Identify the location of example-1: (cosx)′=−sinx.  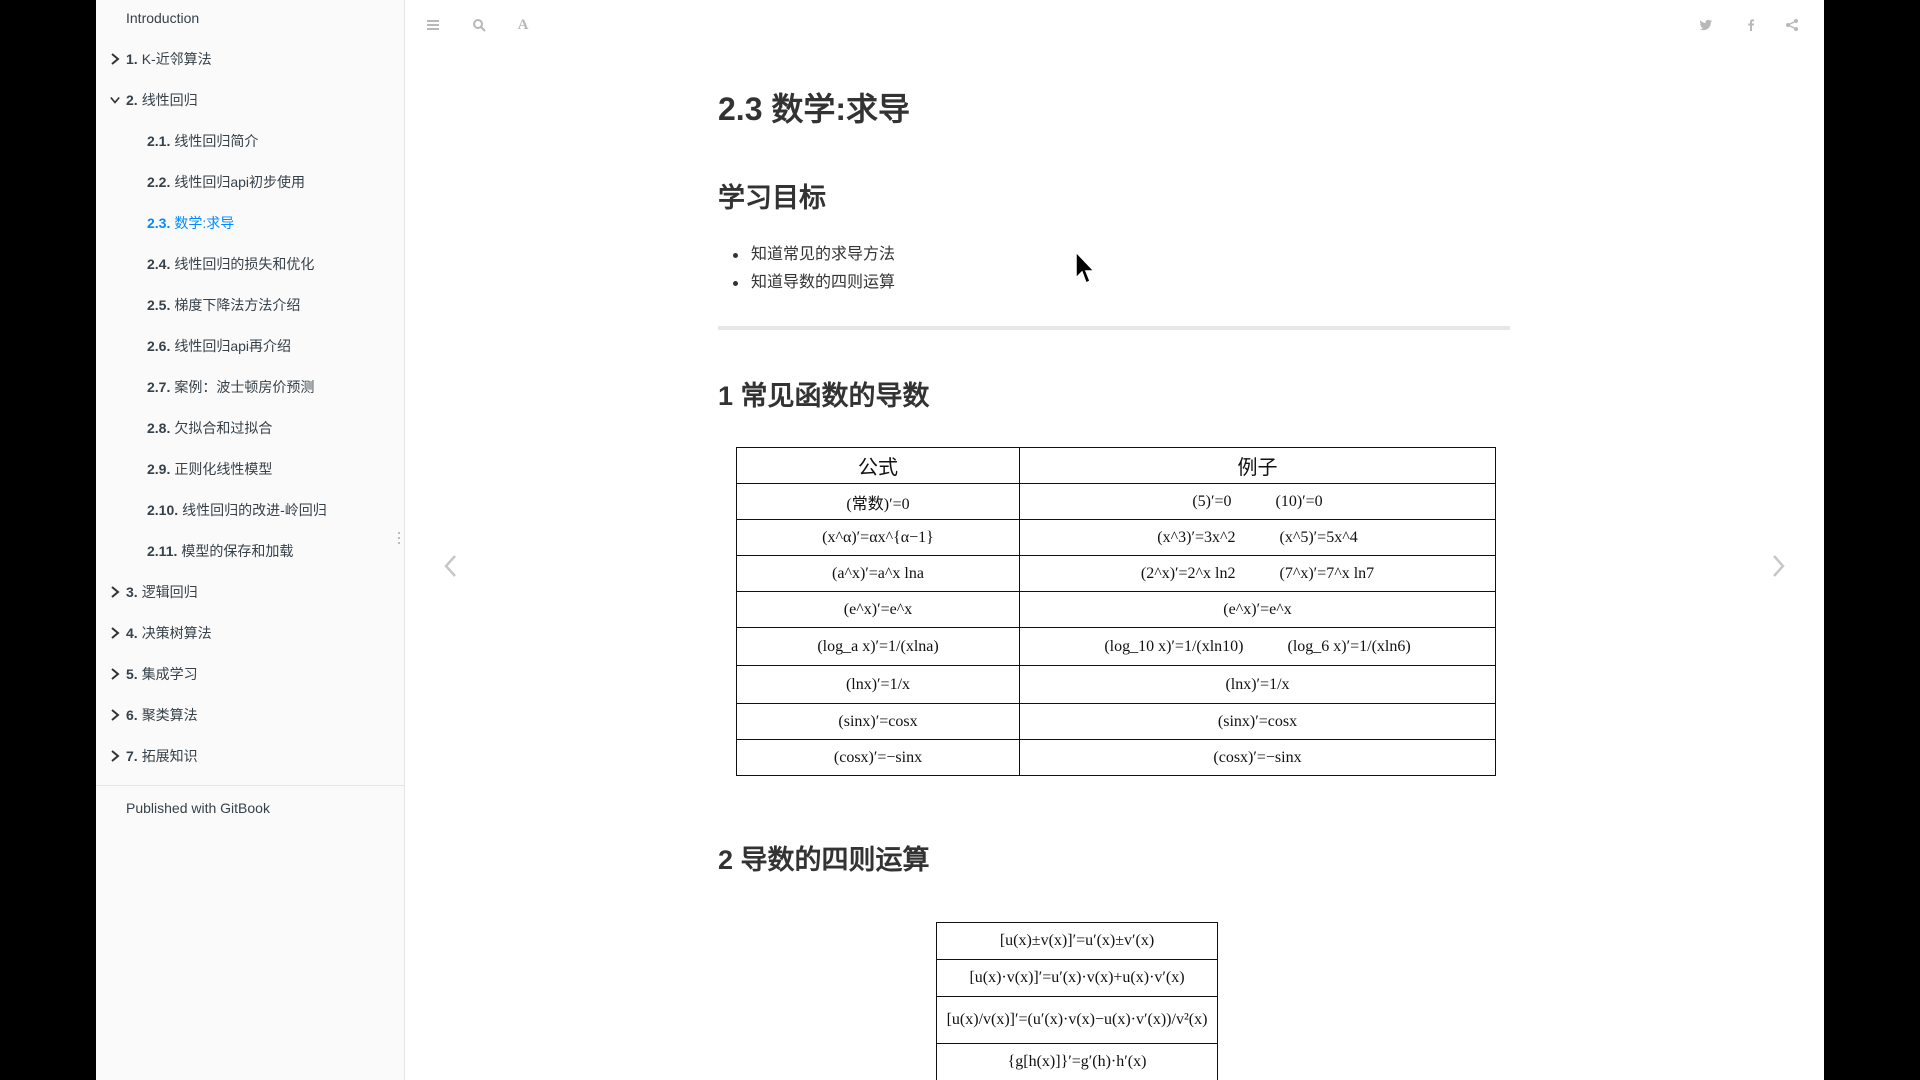
(1257, 757).